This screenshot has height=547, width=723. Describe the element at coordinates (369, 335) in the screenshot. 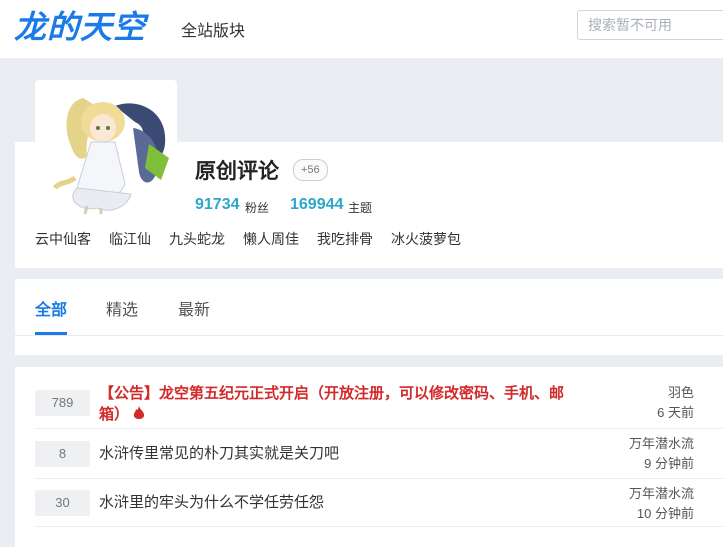

I see `tab-divider` at that location.